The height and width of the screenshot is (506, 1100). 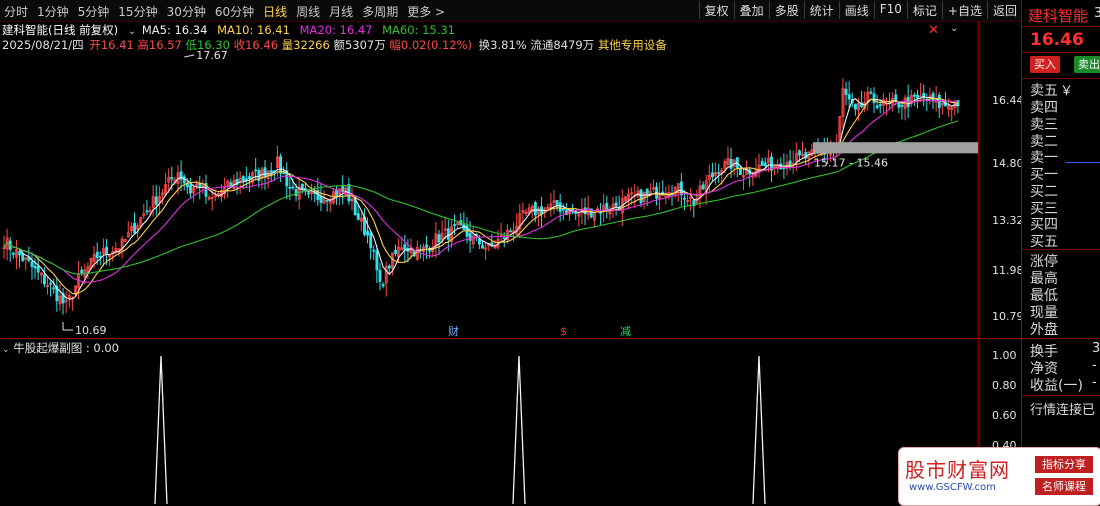 I want to click on f10-button: F10, so click(x=890, y=10).